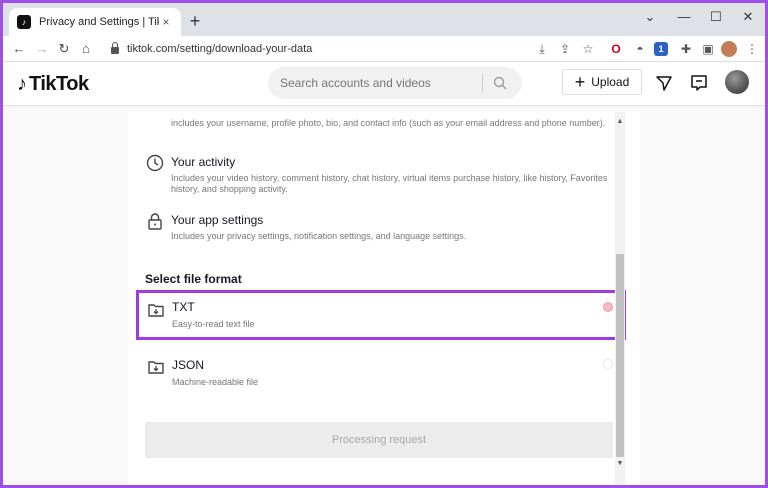  Describe the element at coordinates (220, 49) in the screenshot. I see `url-text: tiktok.com/setting/download-your-data` at that location.